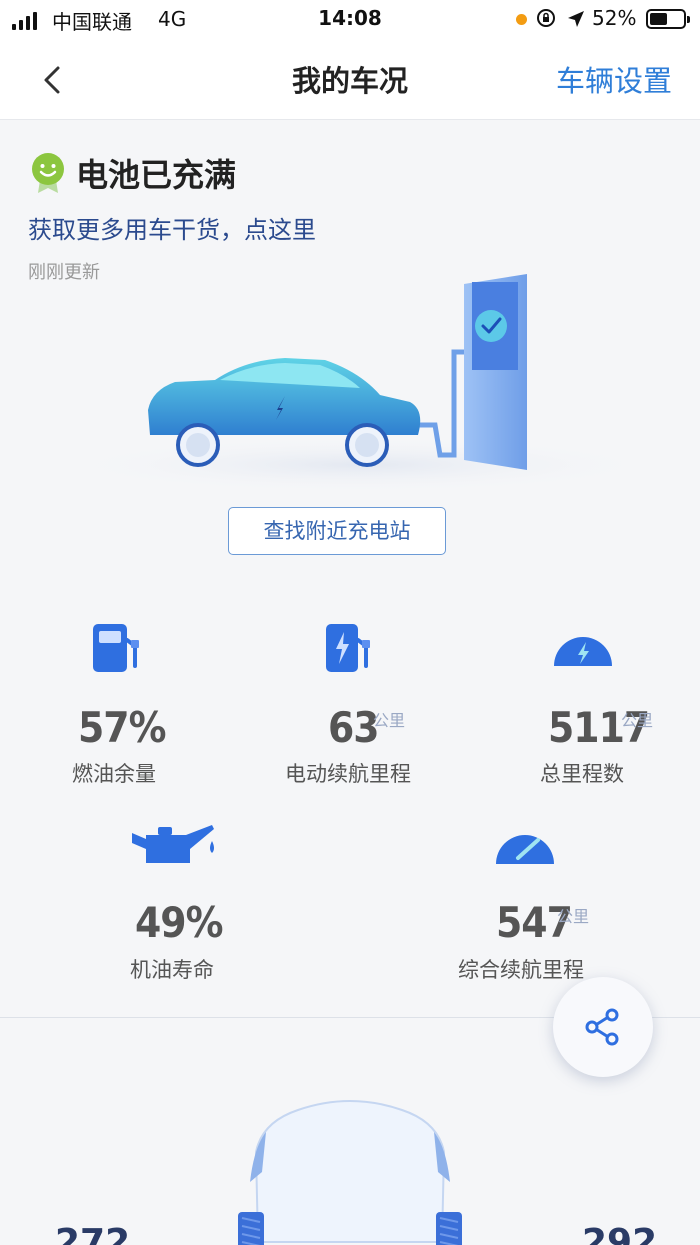  Describe the element at coordinates (614, 79) in the screenshot. I see `vehicle-settings-button: 车辆设置` at that location.